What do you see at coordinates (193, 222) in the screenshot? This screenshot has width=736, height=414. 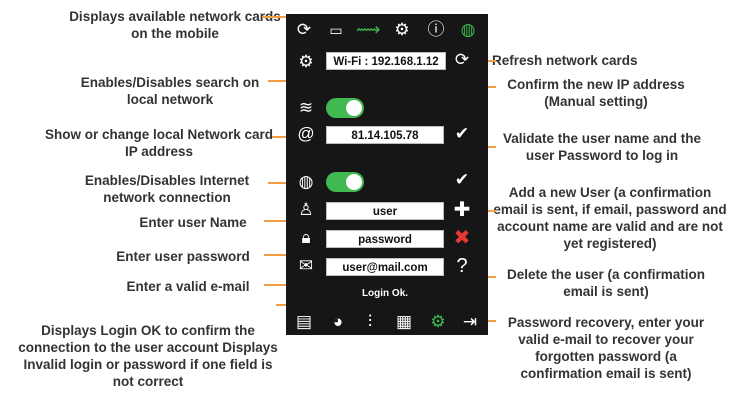 I see `annotation-user: Enter user Name` at bounding box center [193, 222].